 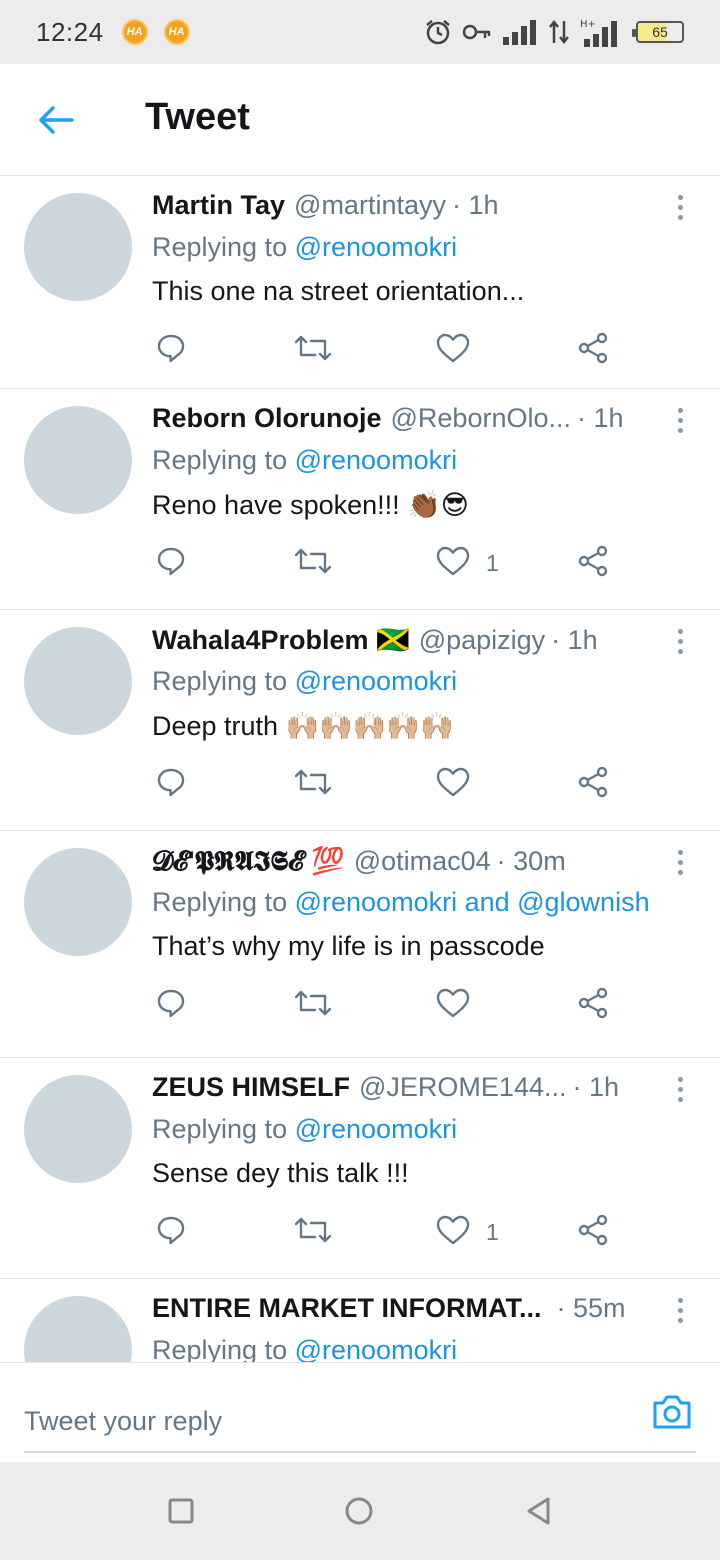 I want to click on user-handle: @papizigy, so click(x=482, y=640).